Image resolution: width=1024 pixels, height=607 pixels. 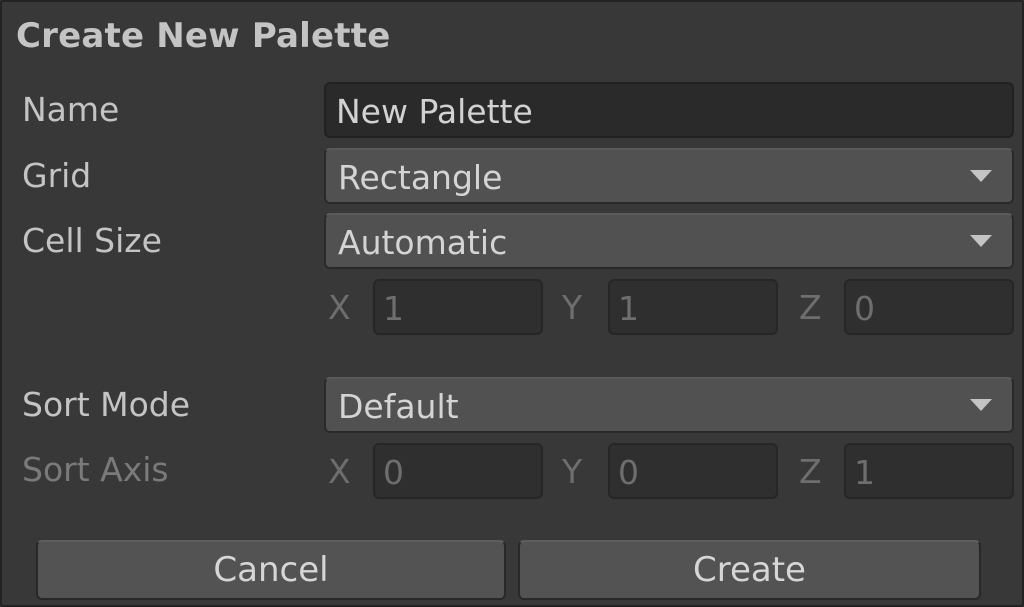 I want to click on sort-axis-y-label: Y, so click(x=572, y=471).